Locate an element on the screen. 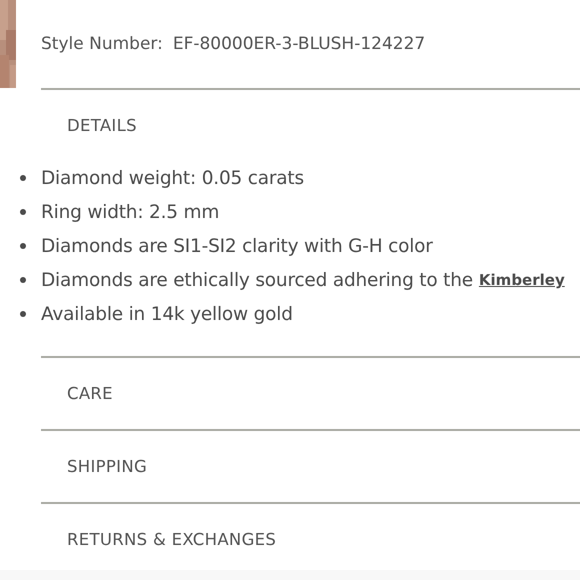  section-header: SHIPPING is located at coordinates (290, 466).